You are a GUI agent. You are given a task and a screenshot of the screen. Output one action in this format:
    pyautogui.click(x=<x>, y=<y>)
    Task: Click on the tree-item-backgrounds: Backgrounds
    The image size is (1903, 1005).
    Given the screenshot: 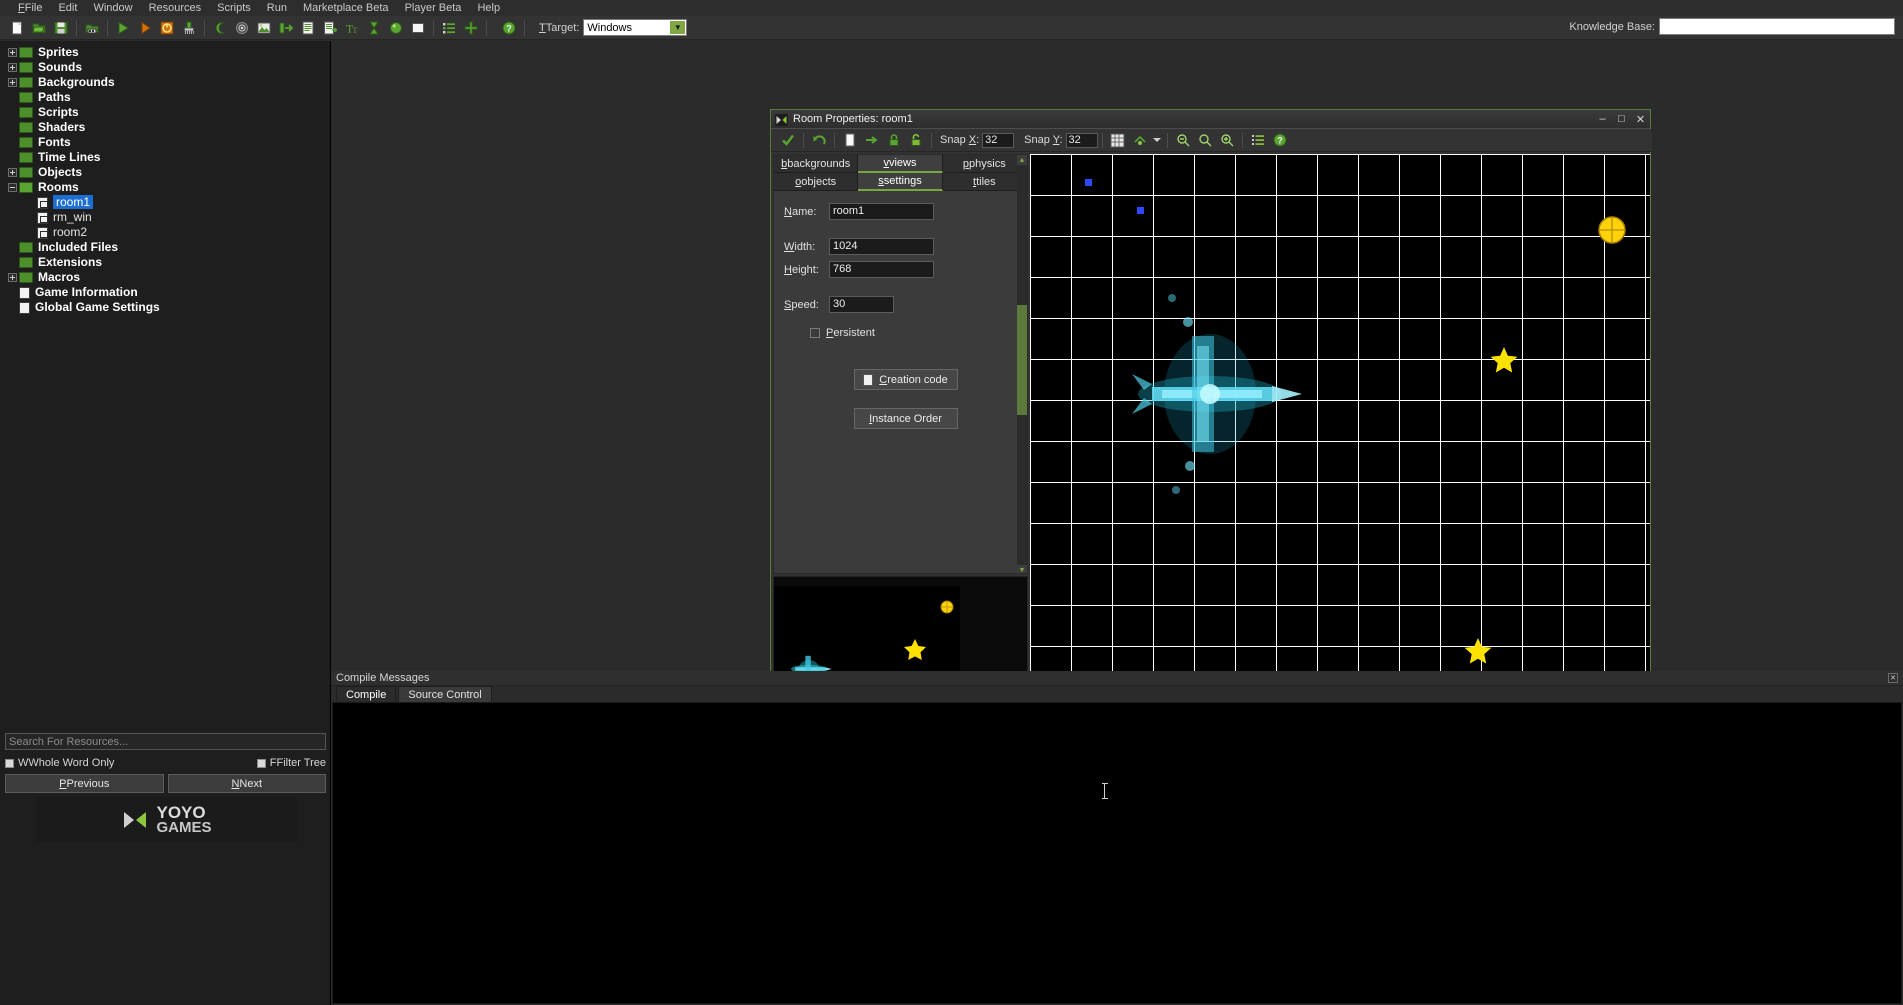 What is the action you would take?
    pyautogui.click(x=165, y=82)
    